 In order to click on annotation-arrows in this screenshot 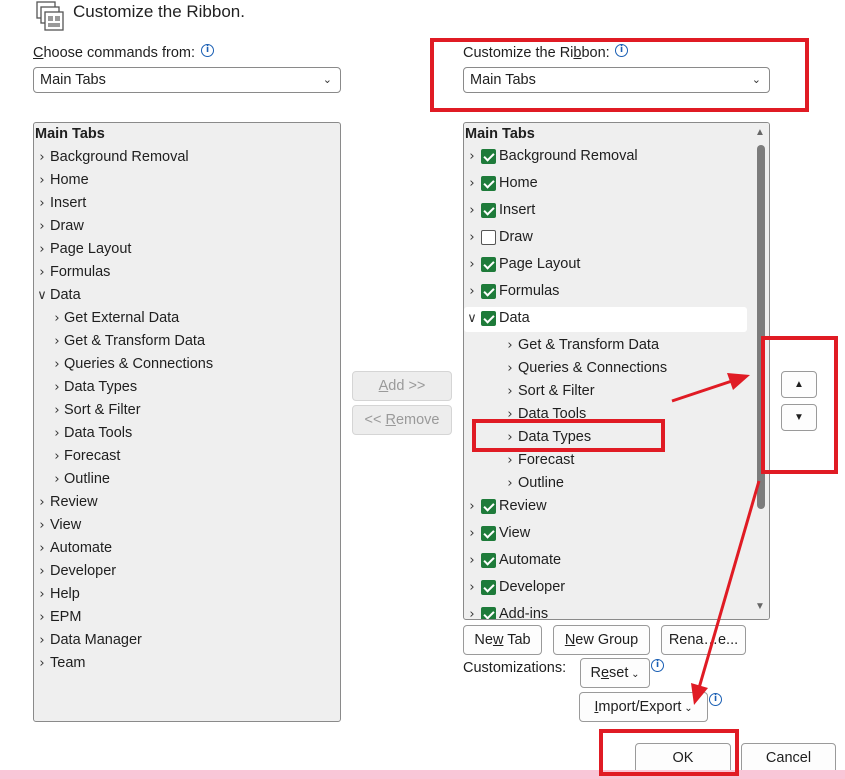, I will do `click(716, 539)`.